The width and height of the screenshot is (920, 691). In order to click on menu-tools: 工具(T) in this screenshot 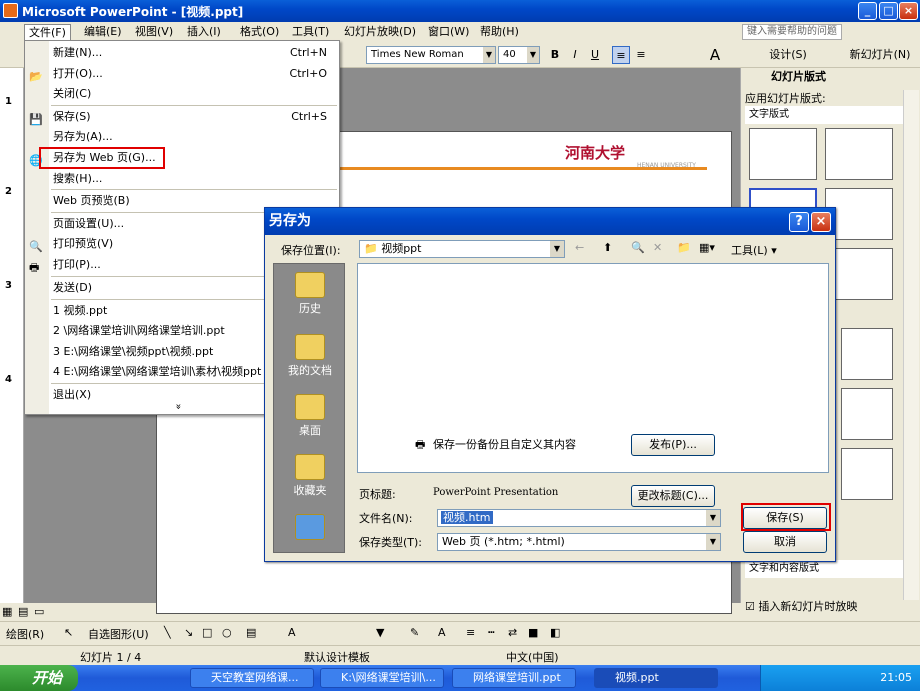, I will do `click(310, 32)`.